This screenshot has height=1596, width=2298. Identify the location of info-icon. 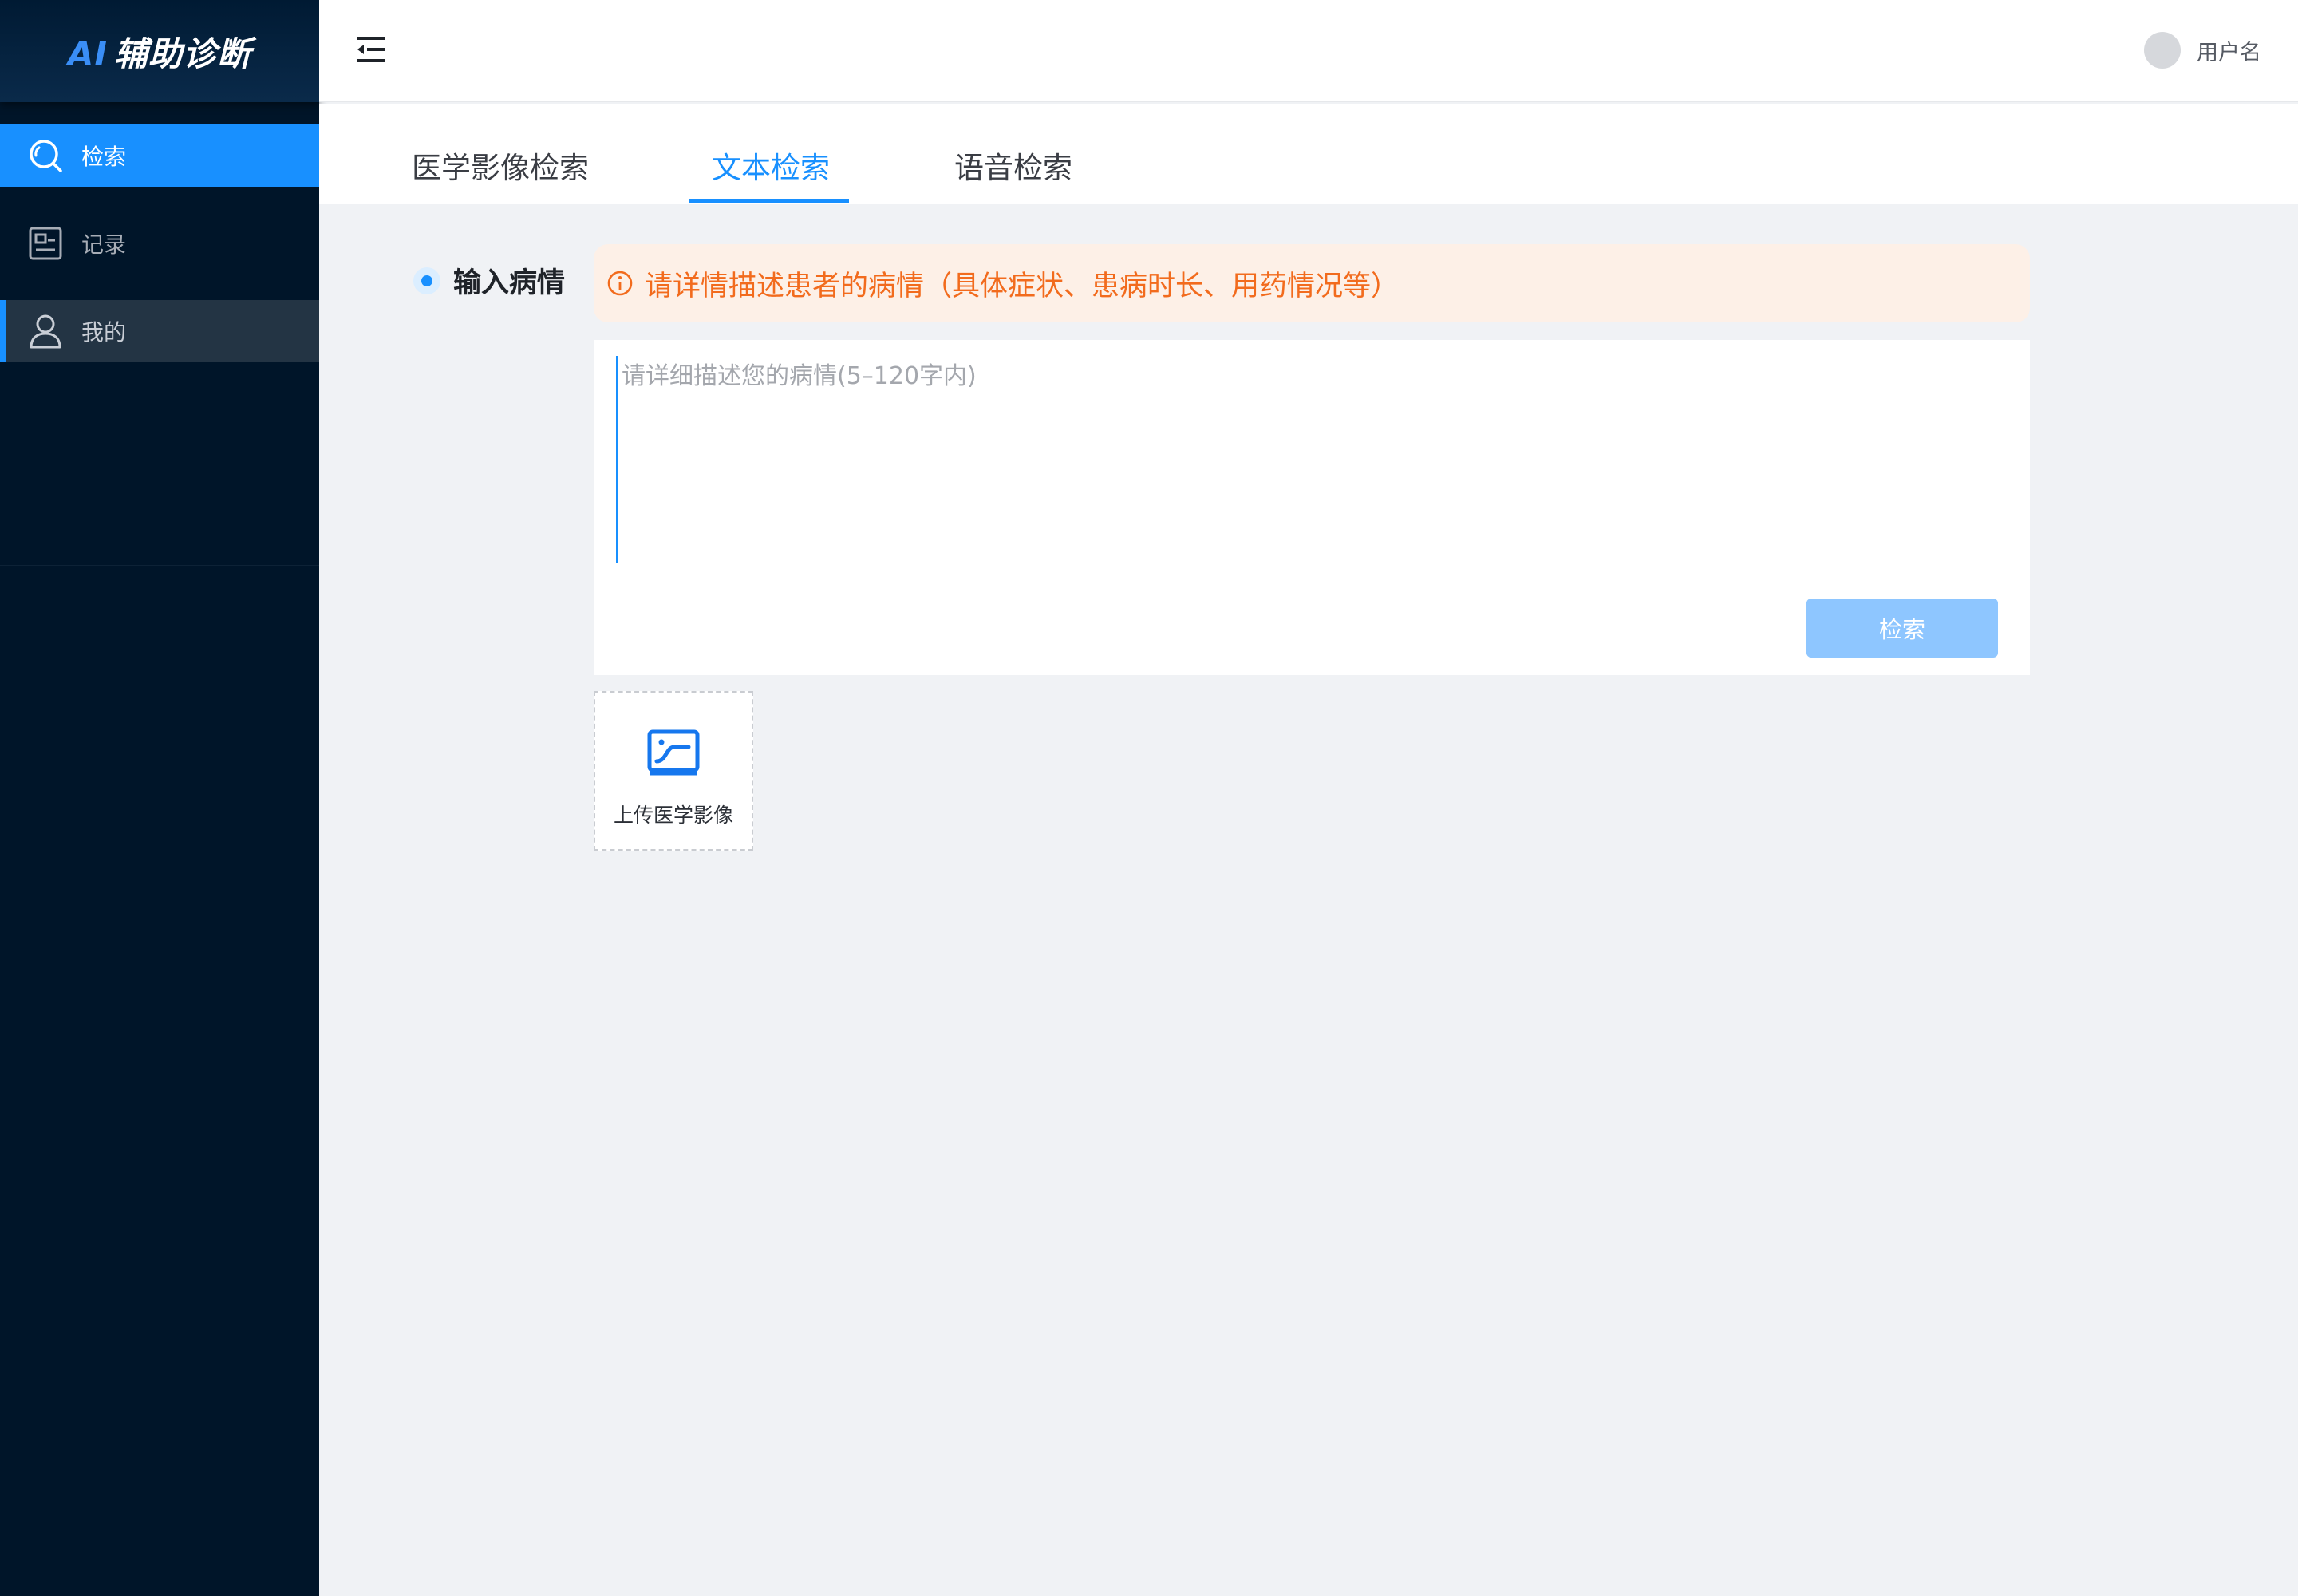
(620, 283).